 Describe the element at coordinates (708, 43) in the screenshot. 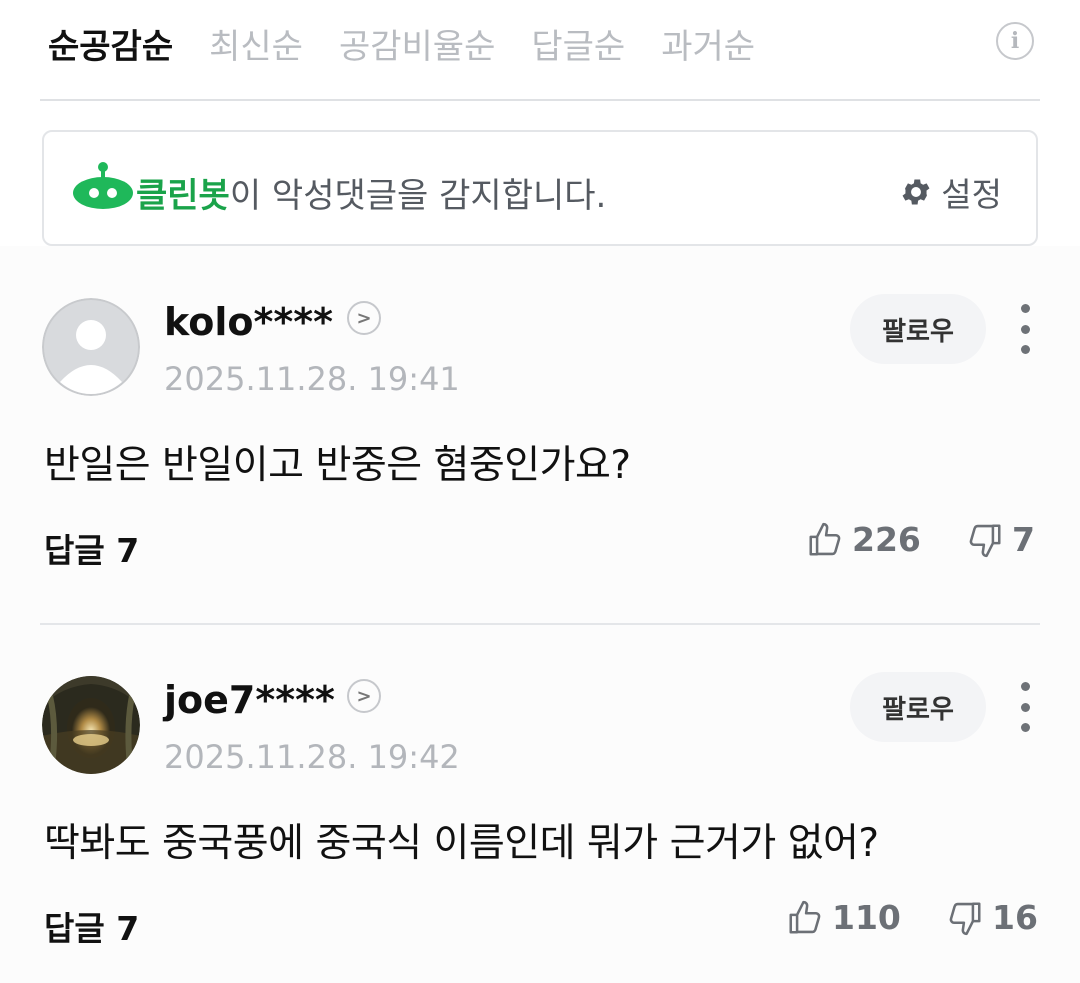

I see `tab-oldest: 과거순` at that location.